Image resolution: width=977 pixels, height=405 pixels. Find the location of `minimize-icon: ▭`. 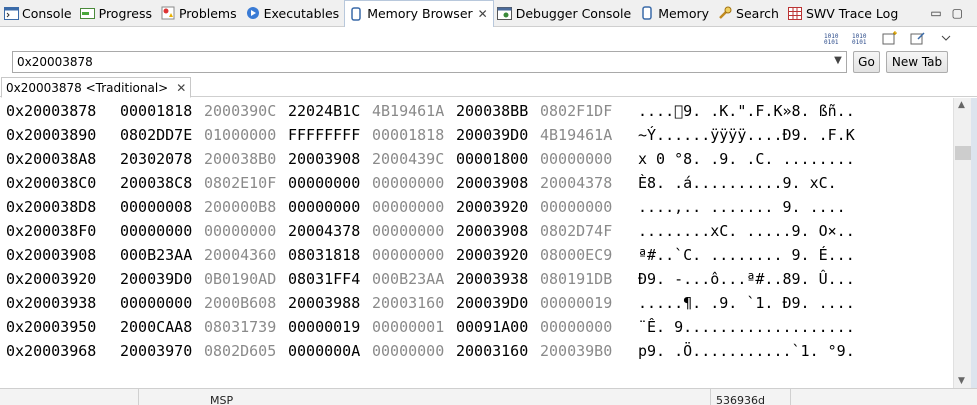

minimize-icon: ▭ is located at coordinates (935, 13).